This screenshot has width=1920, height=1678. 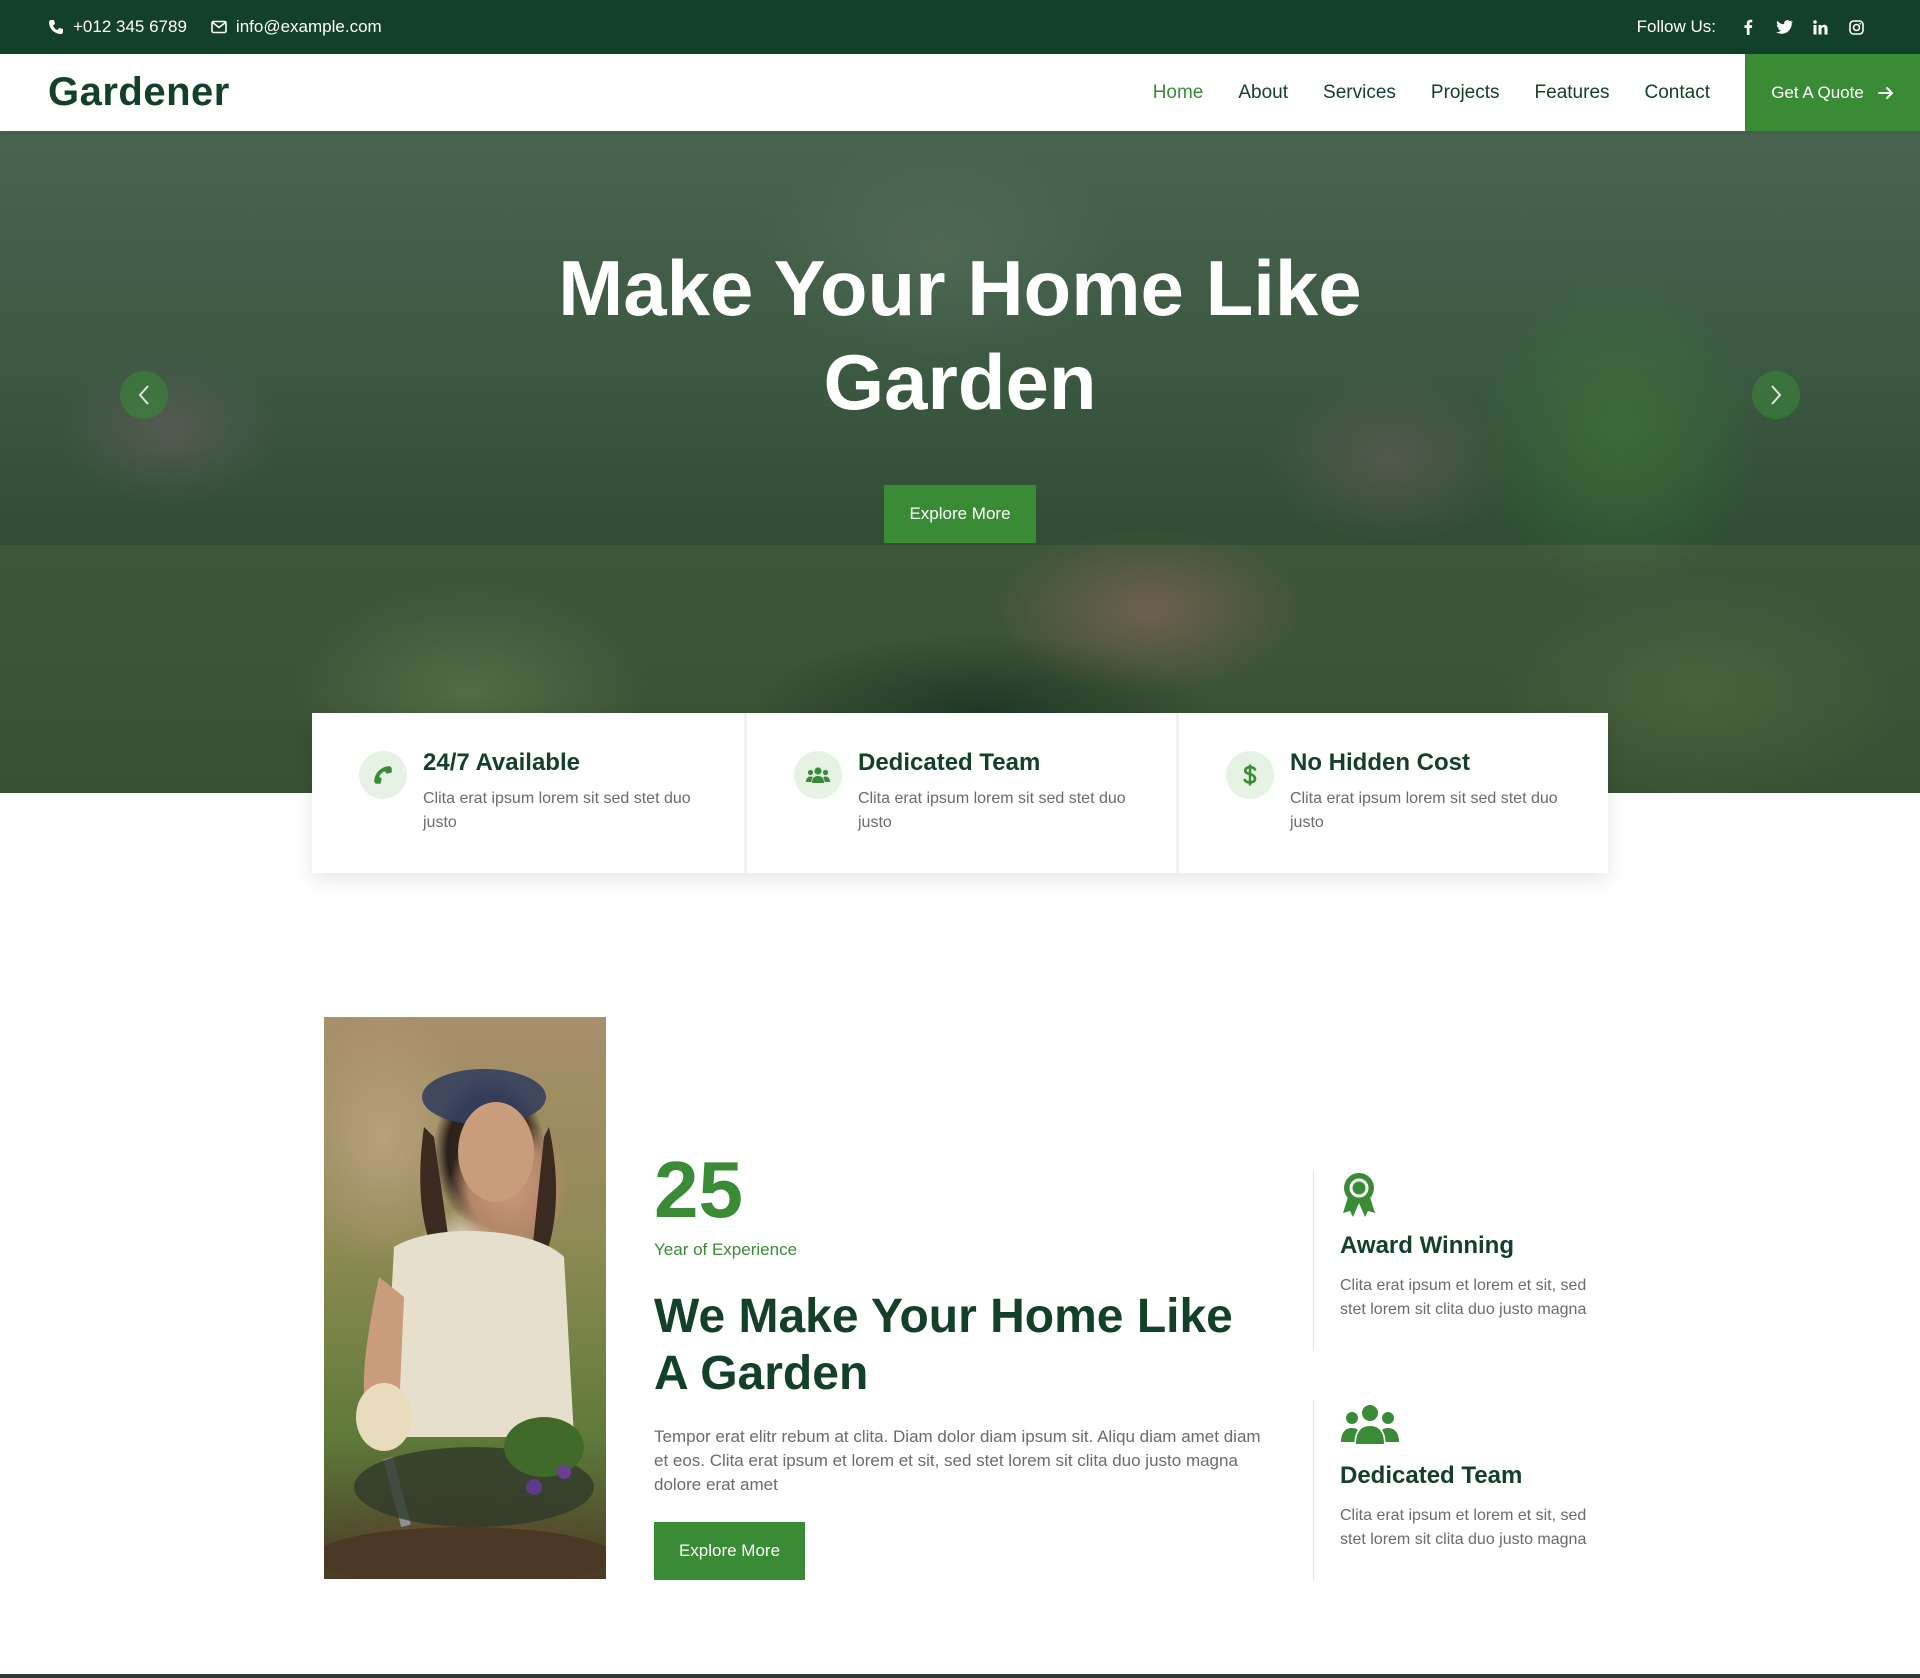 What do you see at coordinates (1359, 93) in the screenshot?
I see `nav-item-services: Services` at bounding box center [1359, 93].